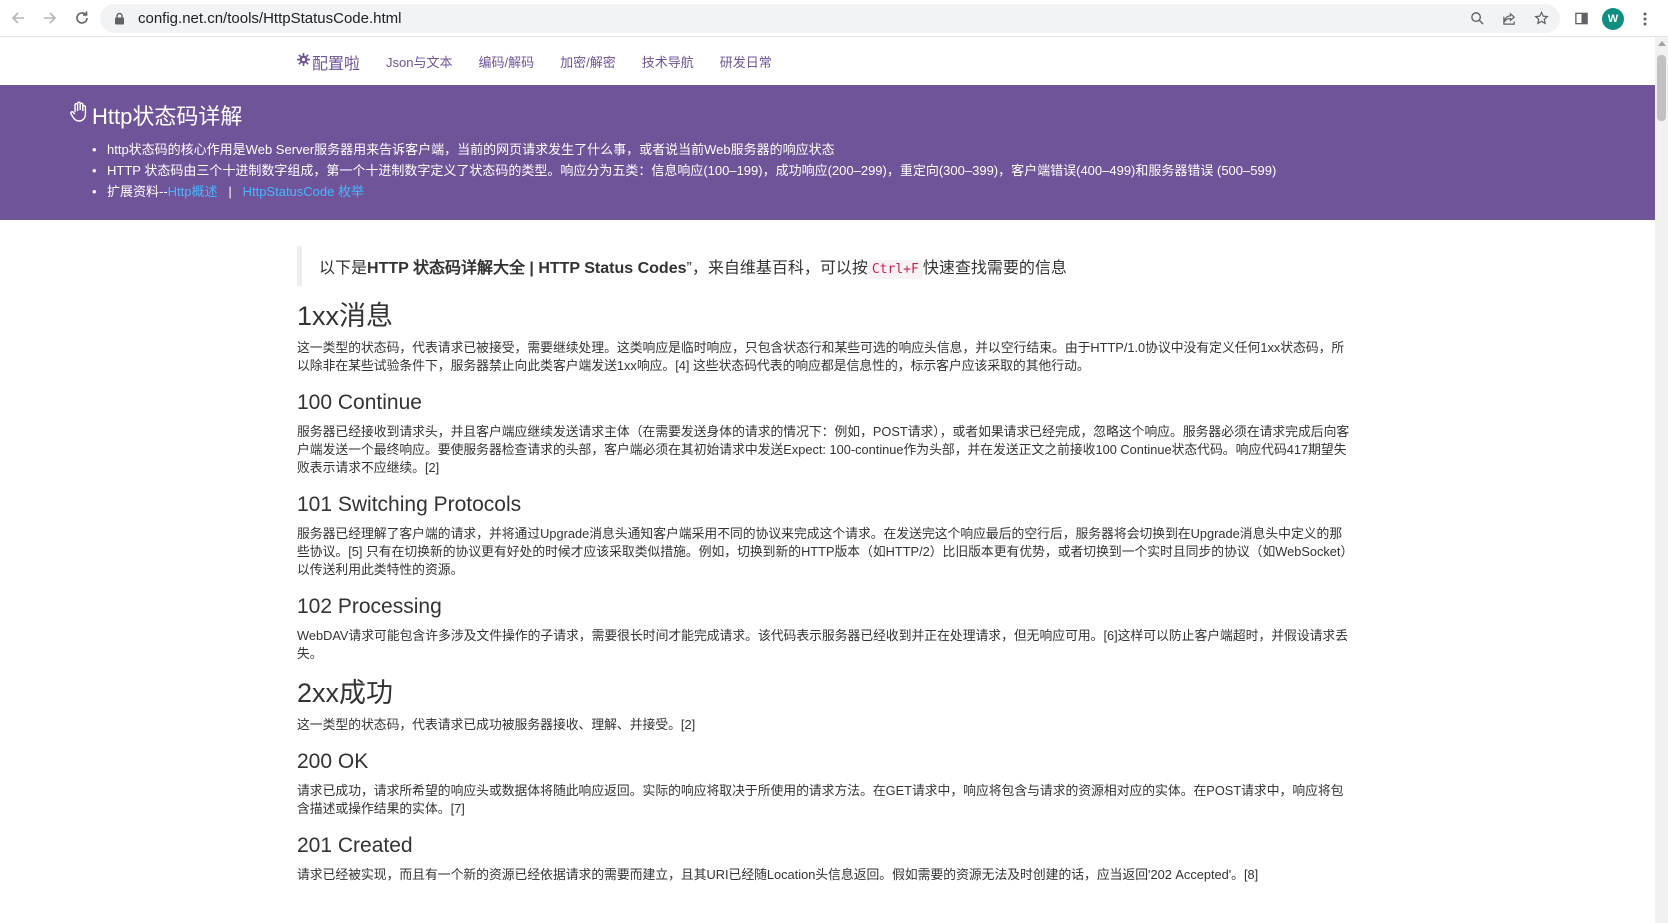 The height and width of the screenshot is (923, 1668). I want to click on extend-label: 扩展资料--, so click(137, 191).